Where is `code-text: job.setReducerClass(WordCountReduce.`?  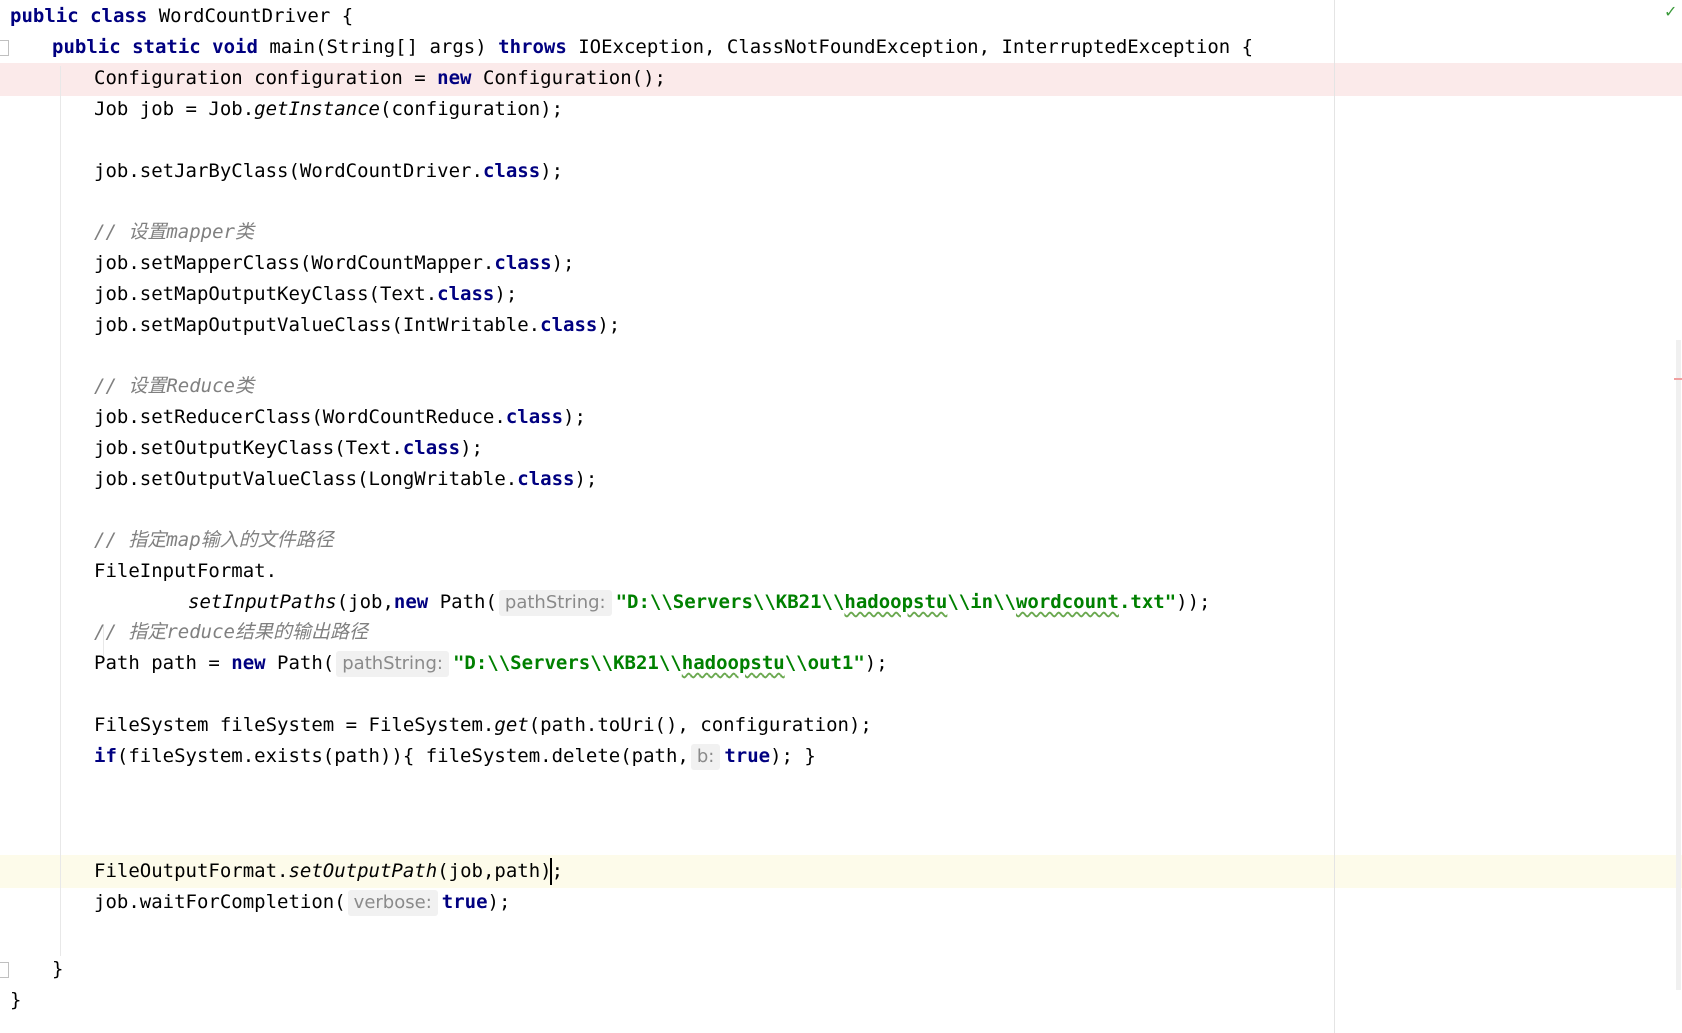 code-text: job.setReducerClass(WordCountReduce. is located at coordinates (300, 417).